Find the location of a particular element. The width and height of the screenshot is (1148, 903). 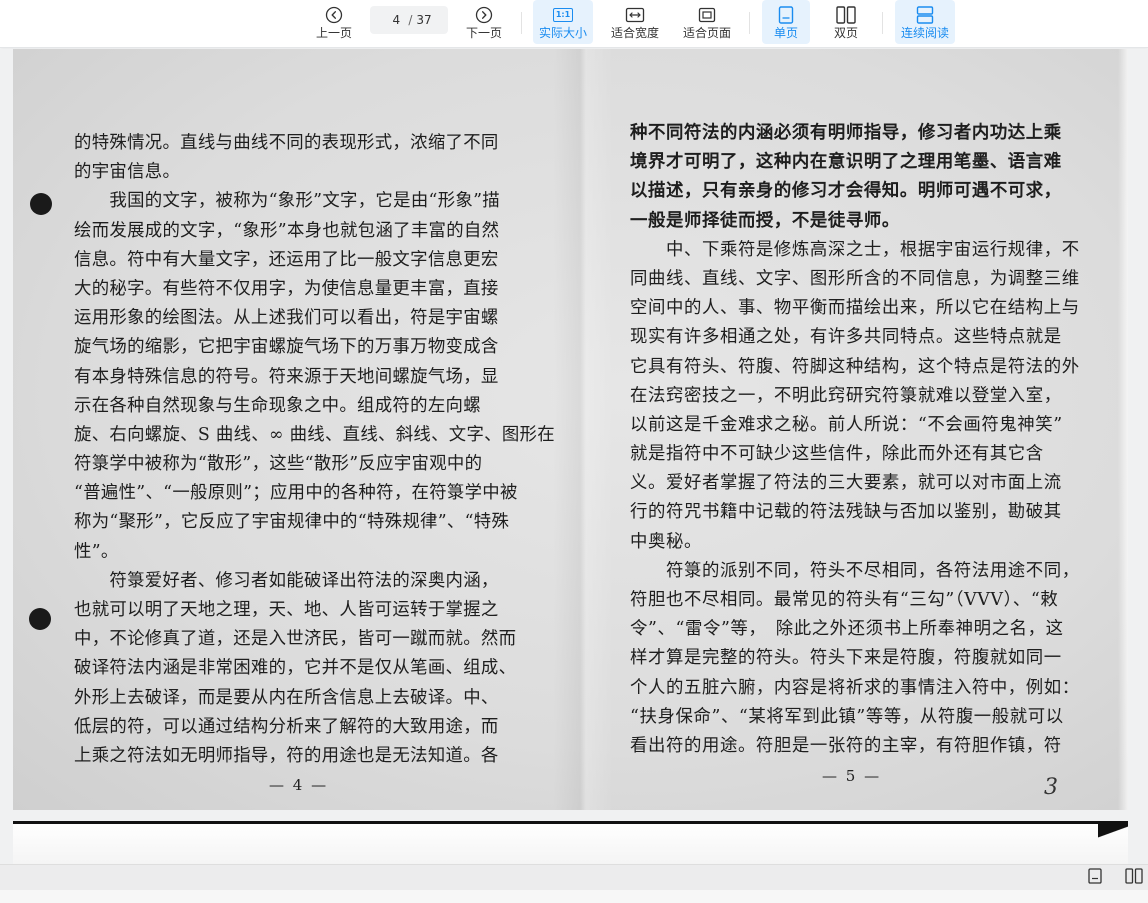

chevron-right-circle-icon is located at coordinates (484, 15).